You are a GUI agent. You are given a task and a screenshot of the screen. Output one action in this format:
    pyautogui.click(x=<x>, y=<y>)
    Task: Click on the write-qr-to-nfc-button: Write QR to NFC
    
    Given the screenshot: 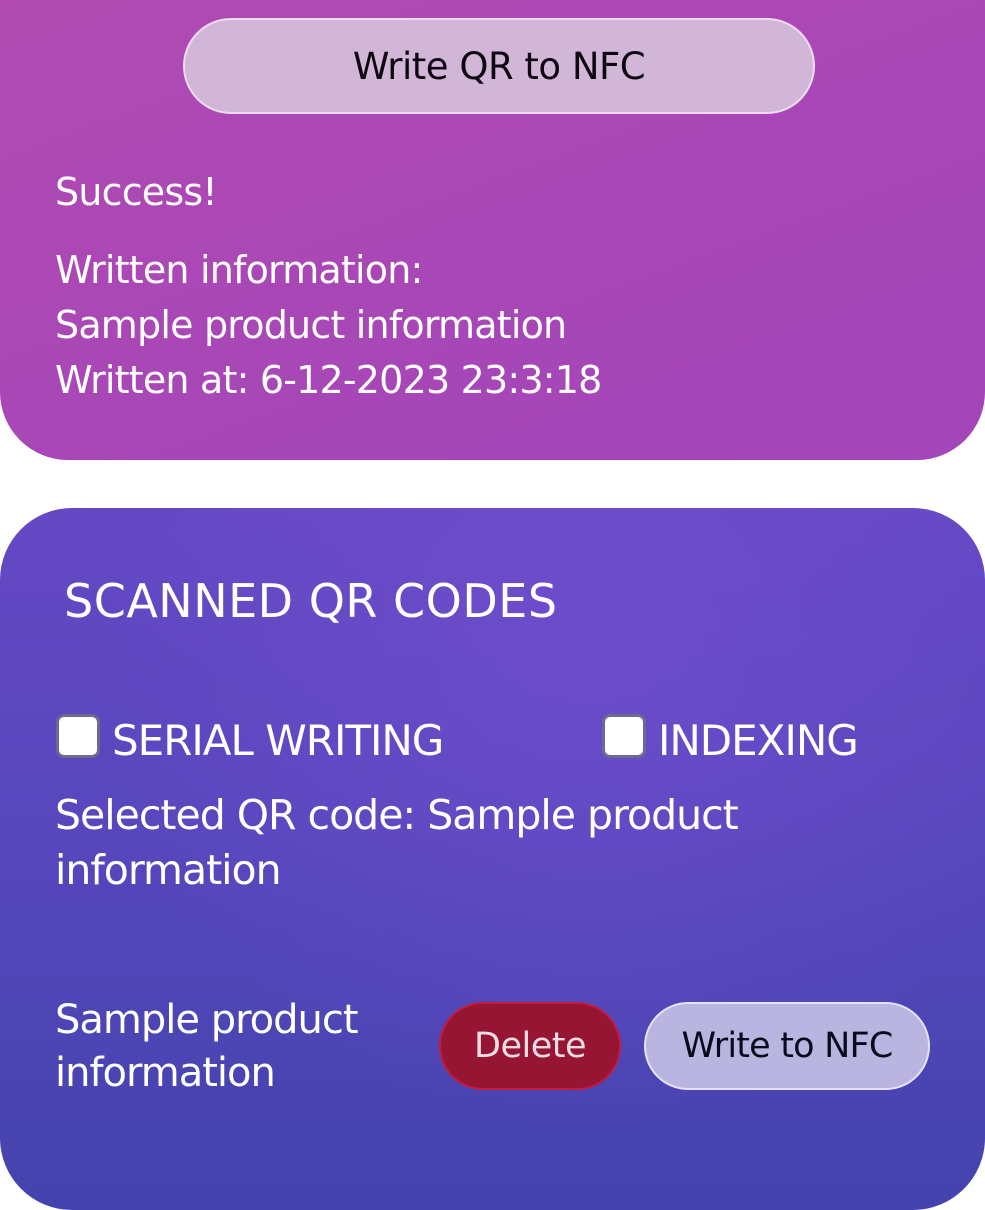 What is the action you would take?
    pyautogui.click(x=499, y=66)
    